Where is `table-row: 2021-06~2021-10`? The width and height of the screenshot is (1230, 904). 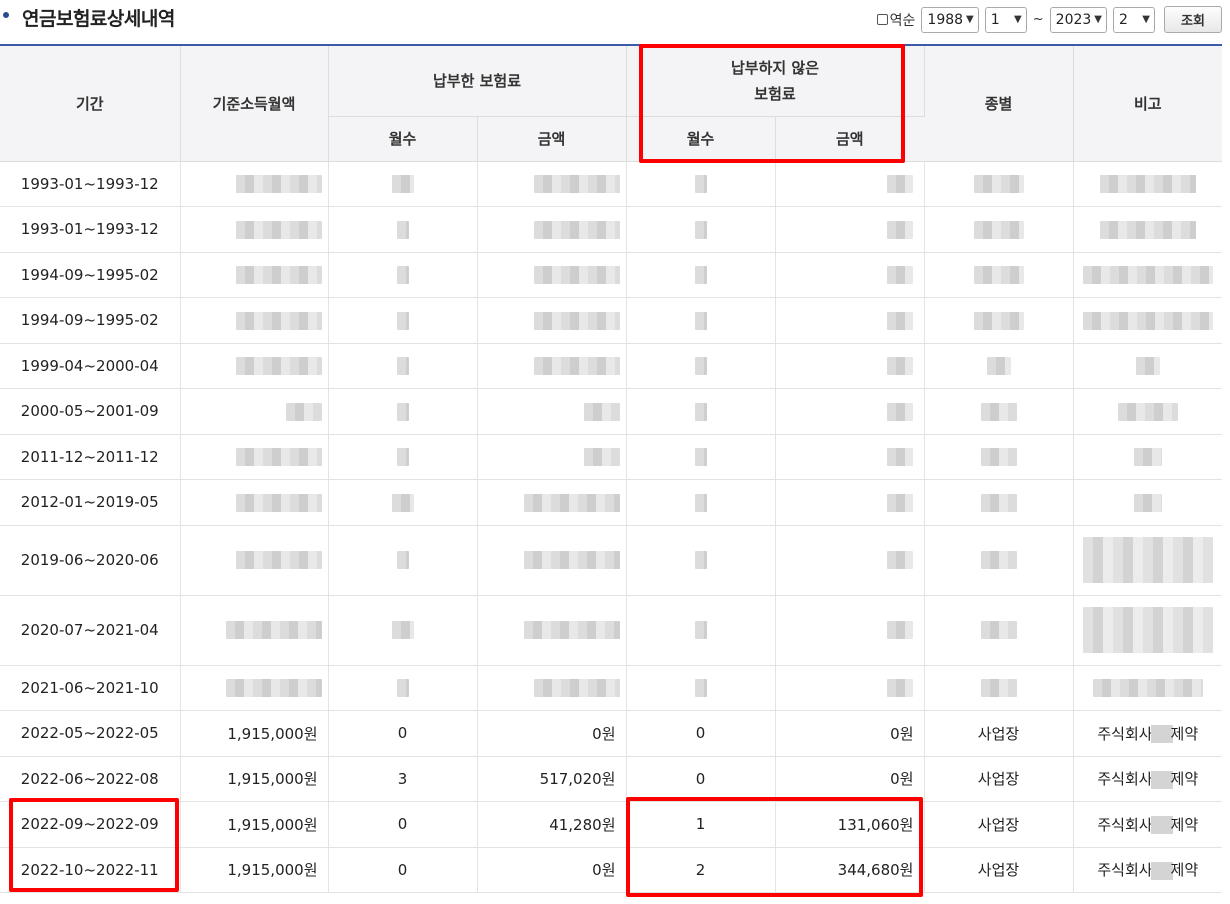
table-row: 2021-06~2021-10 is located at coordinates (611, 688).